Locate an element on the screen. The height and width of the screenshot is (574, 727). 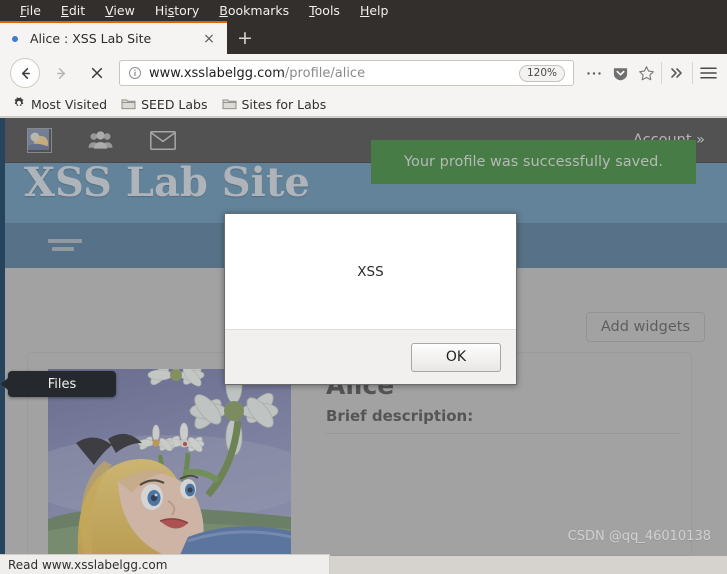
bookmark-label: Most Visited is located at coordinates (69, 104).